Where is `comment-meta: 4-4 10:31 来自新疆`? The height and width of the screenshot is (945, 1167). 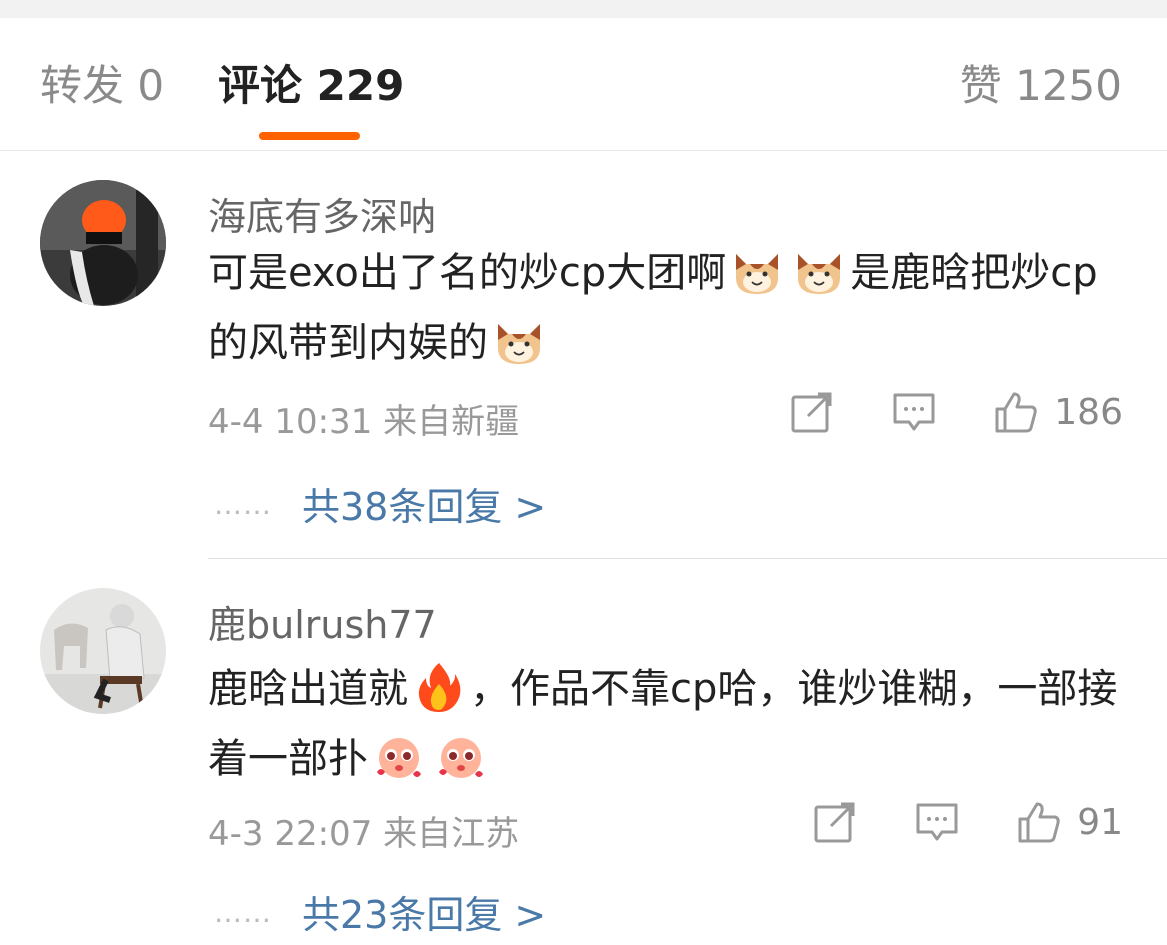 comment-meta: 4-4 10:31 来自新疆 is located at coordinates (363, 418).